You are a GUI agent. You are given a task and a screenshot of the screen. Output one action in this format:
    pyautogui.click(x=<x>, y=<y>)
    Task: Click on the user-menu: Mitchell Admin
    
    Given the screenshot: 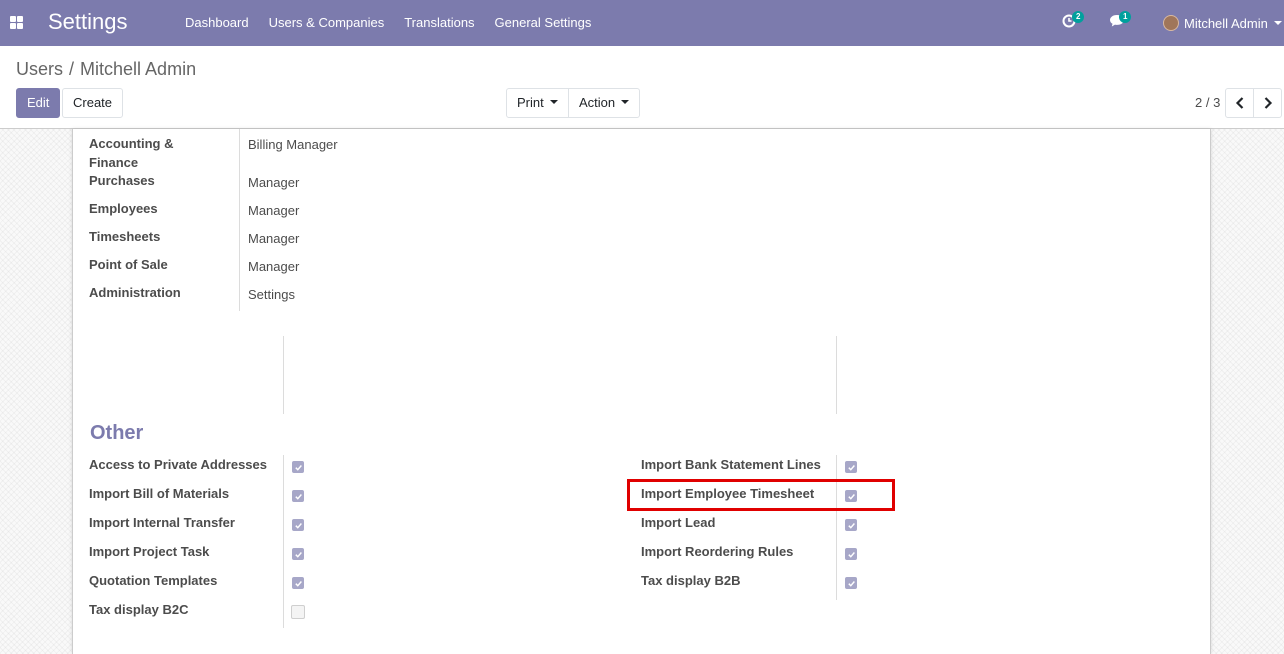 What is the action you would take?
    pyautogui.click(x=1222, y=23)
    